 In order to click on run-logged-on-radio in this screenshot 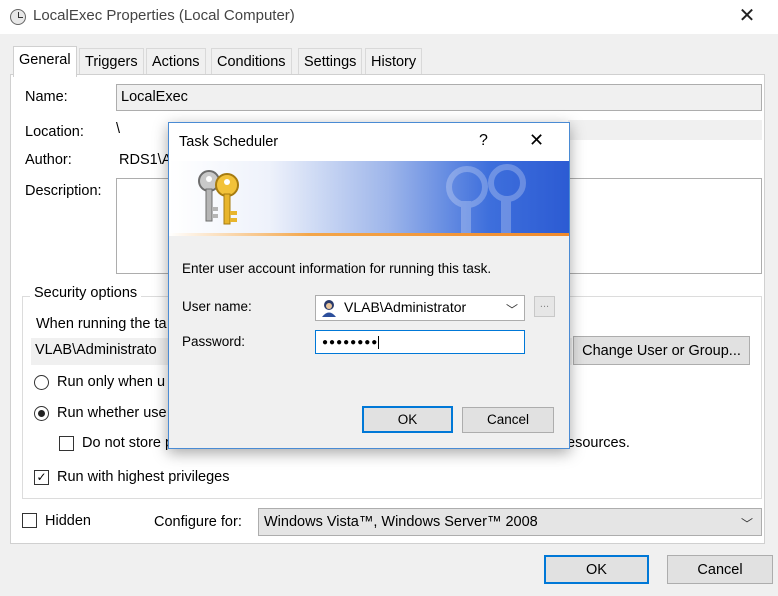, I will do `click(41, 382)`.